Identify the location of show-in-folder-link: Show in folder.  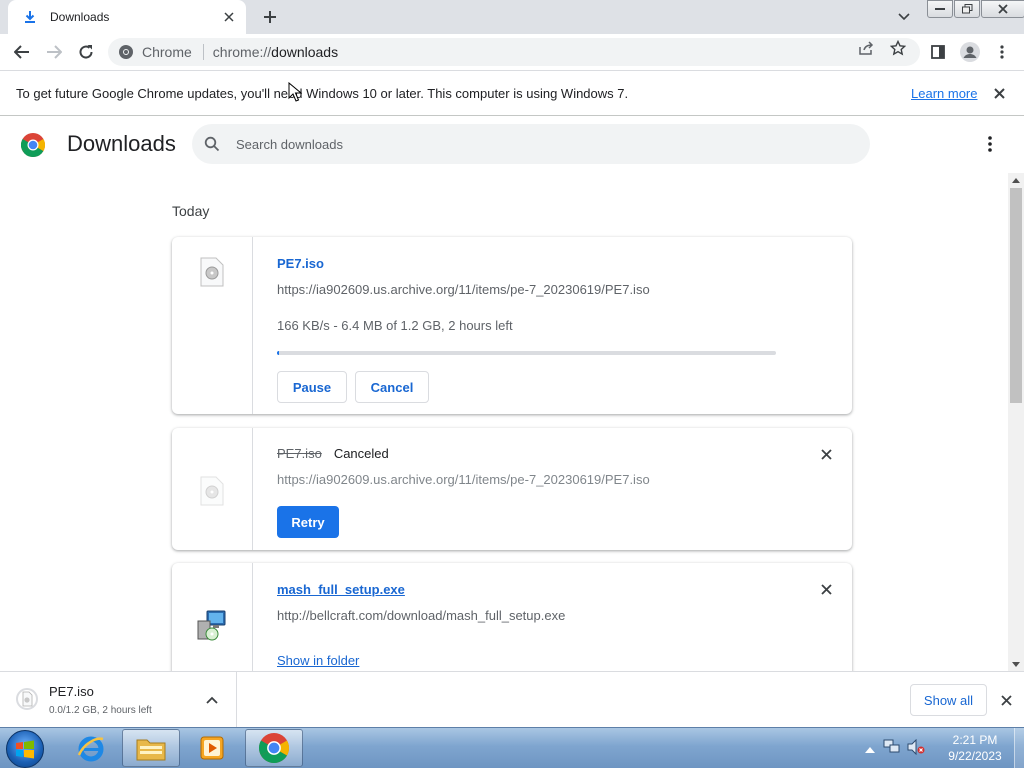
(318, 660).